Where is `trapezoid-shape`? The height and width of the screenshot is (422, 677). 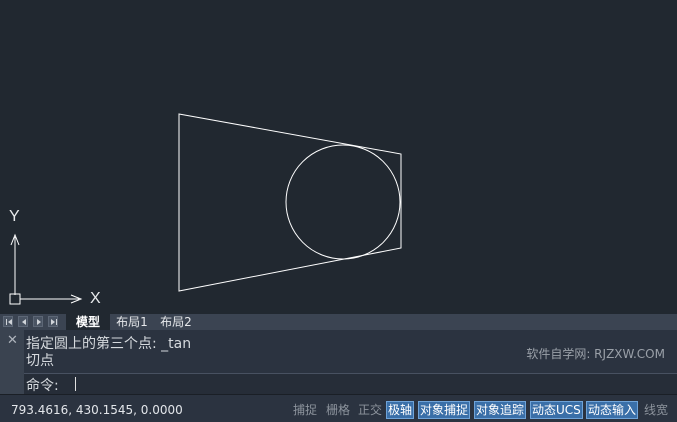
trapezoid-shape is located at coordinates (290, 202).